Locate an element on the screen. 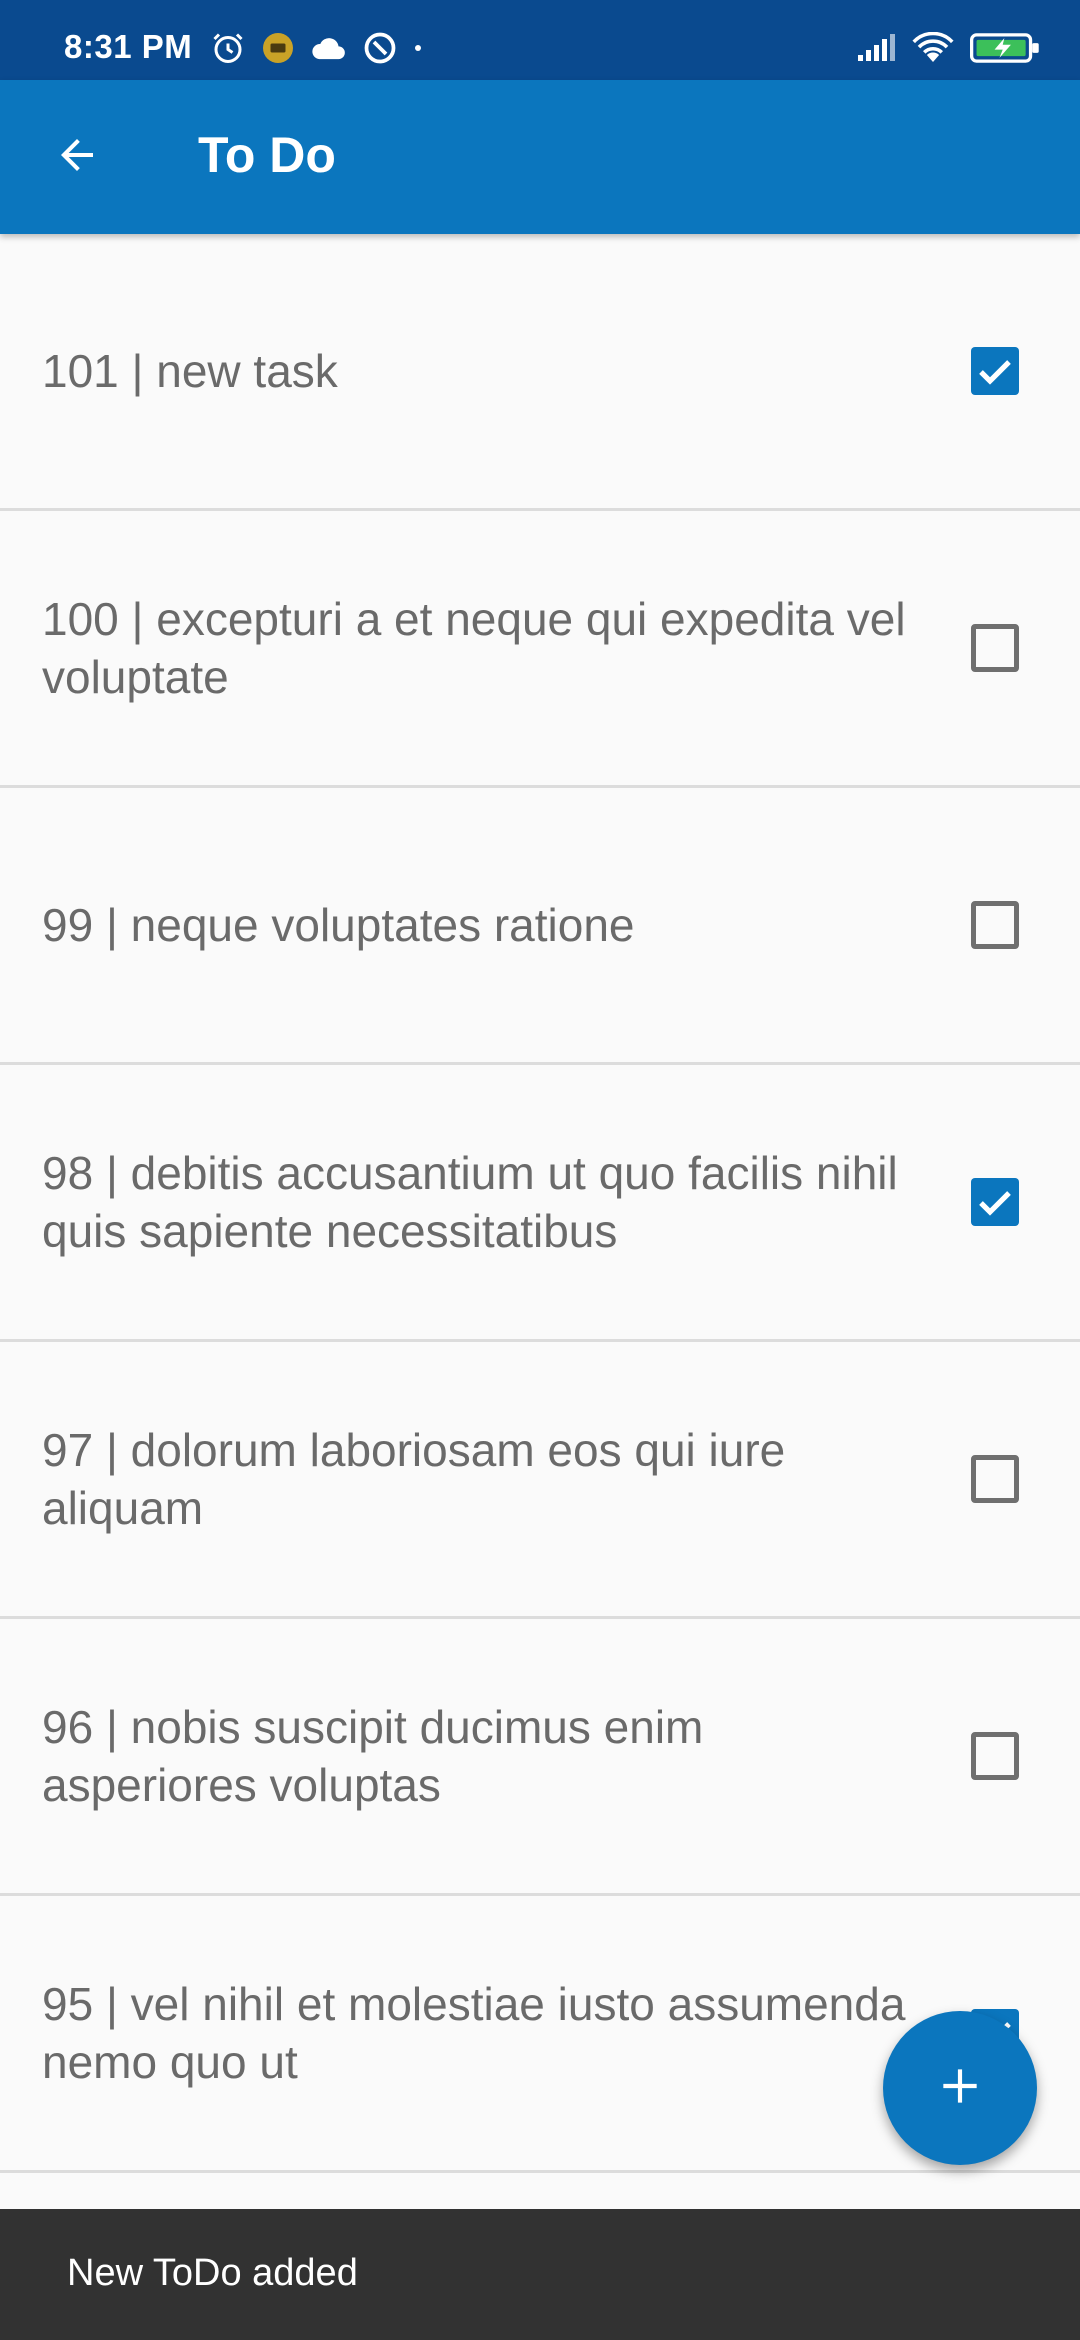  todo-item: 101 | new task is located at coordinates (540, 372).